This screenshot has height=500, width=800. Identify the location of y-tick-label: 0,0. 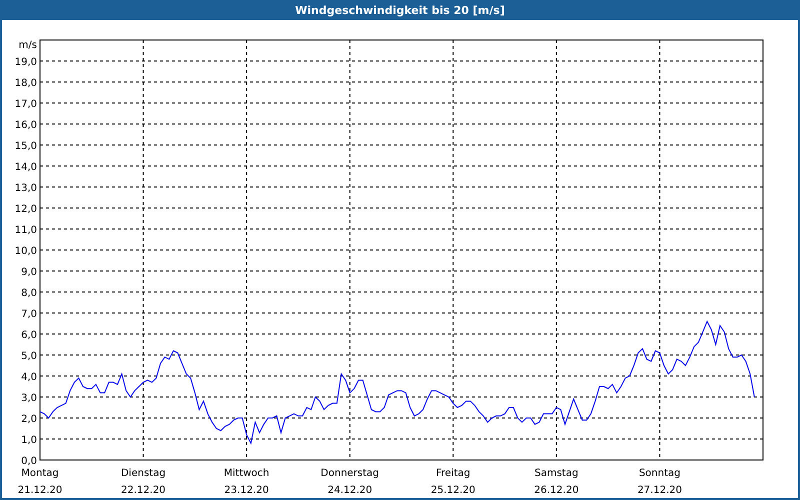
(29, 461).